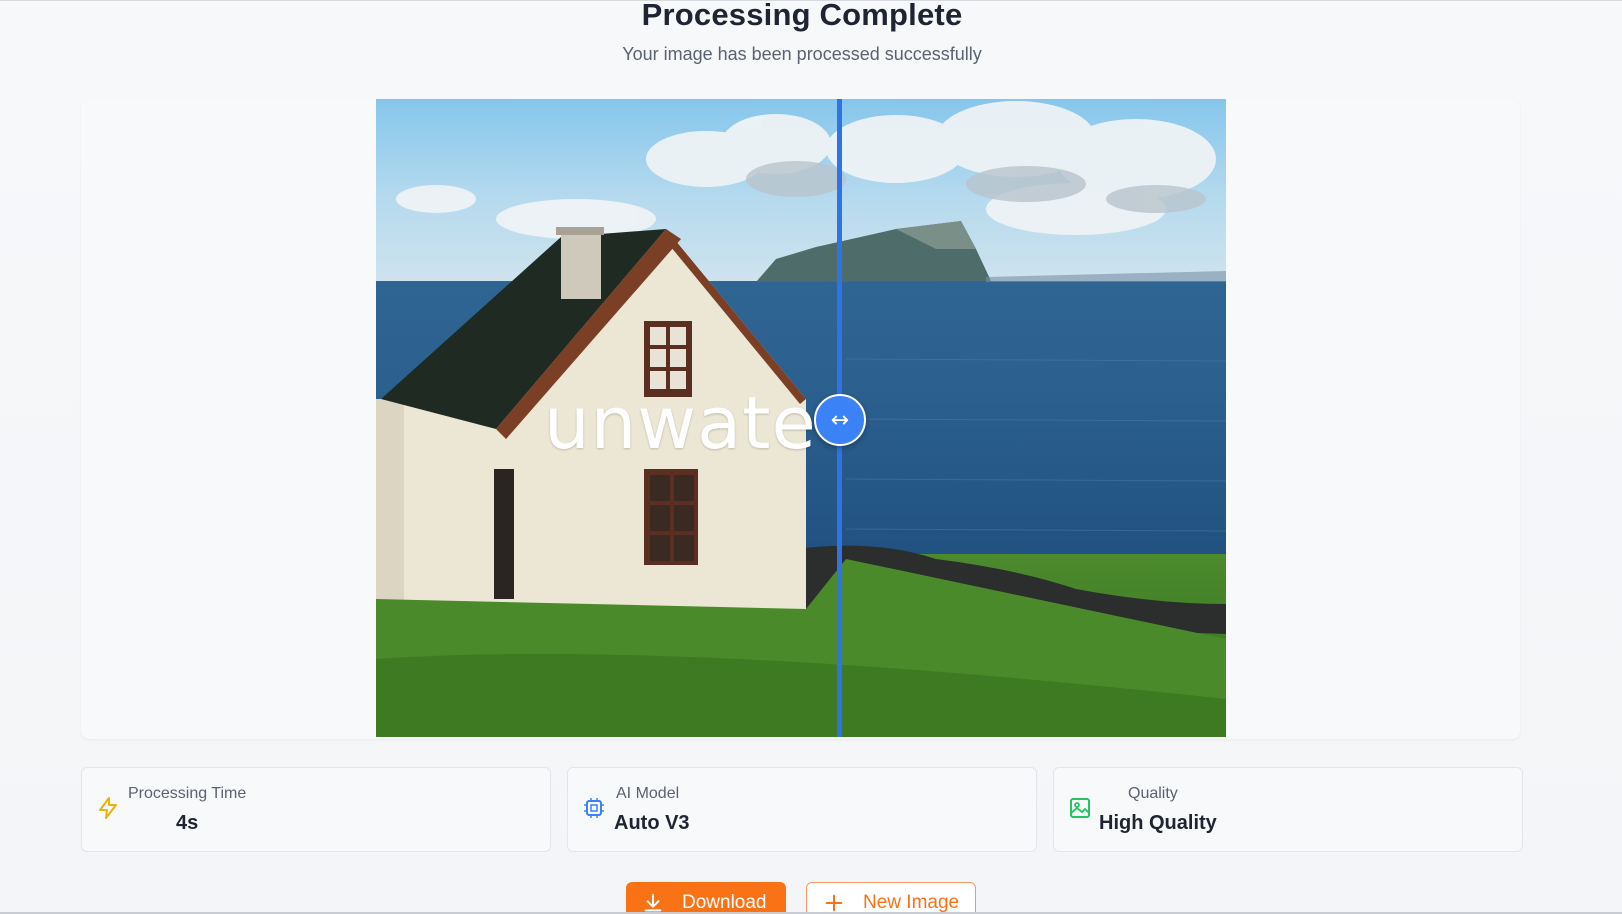  I want to click on stat-value: Auto V3, so click(652, 823).